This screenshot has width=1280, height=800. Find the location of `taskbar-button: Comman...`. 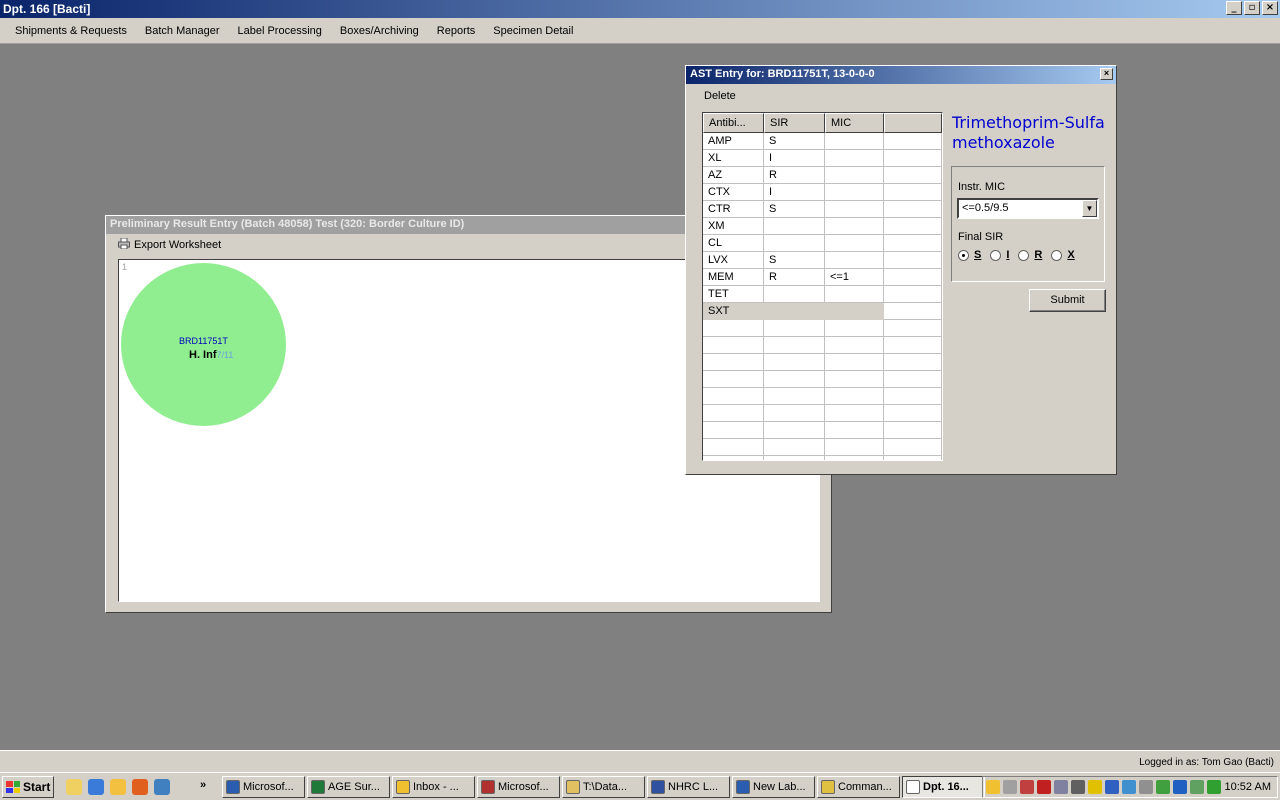

taskbar-button: Comman... is located at coordinates (858, 787).